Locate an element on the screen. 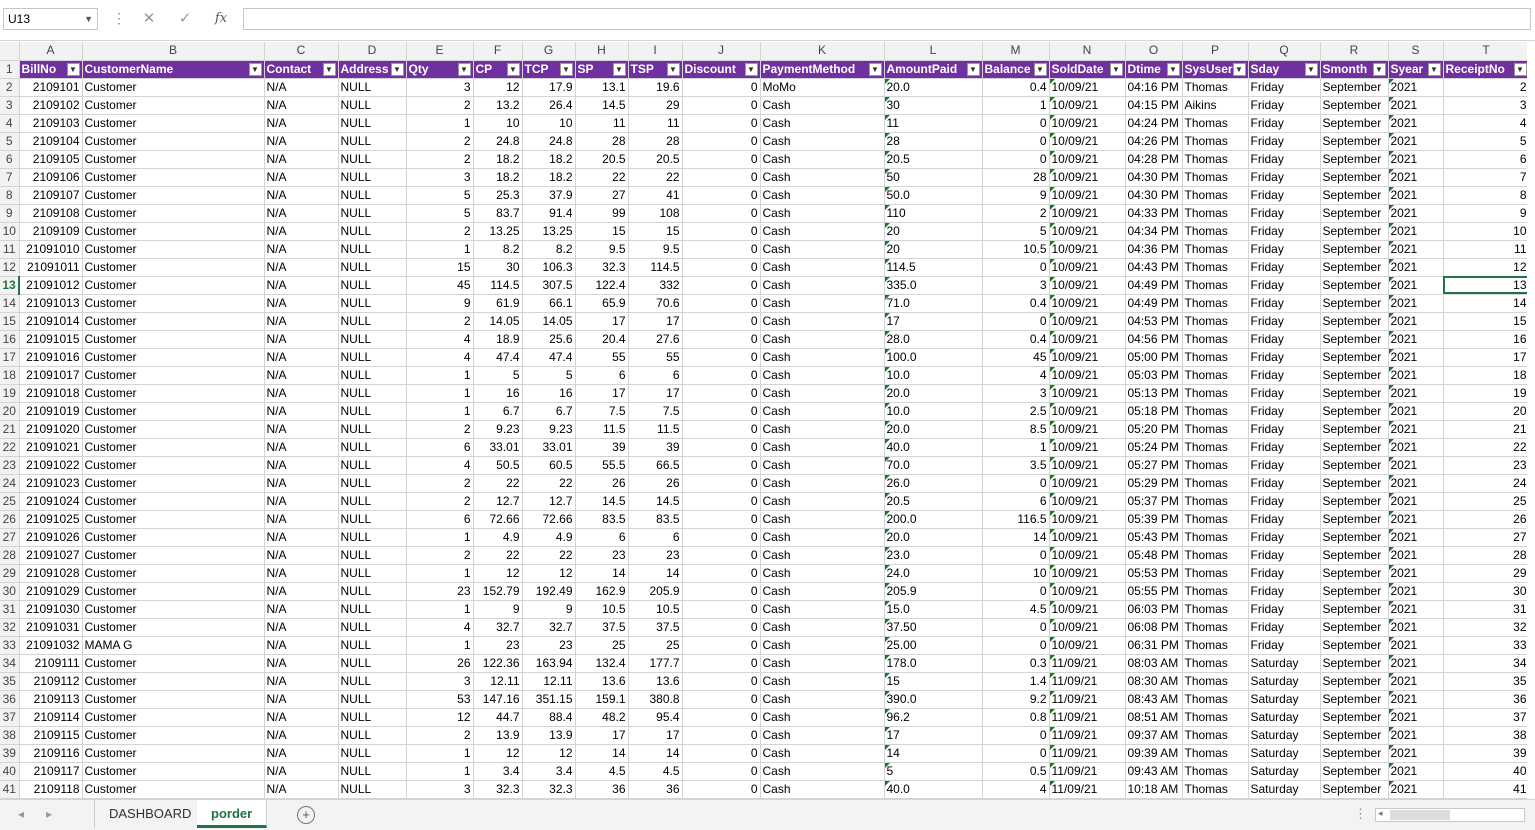  row-number: 18 is located at coordinates (10, 375).